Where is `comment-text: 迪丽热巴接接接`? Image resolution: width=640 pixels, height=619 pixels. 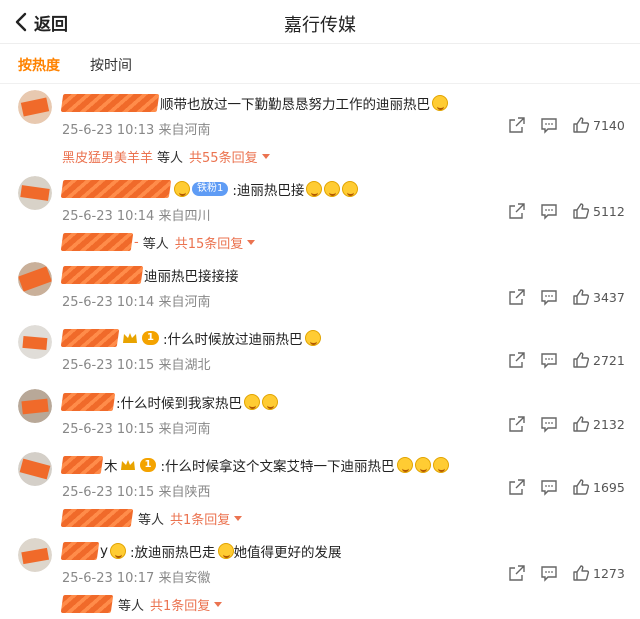 comment-text: 迪丽热巴接接接 is located at coordinates (149, 275).